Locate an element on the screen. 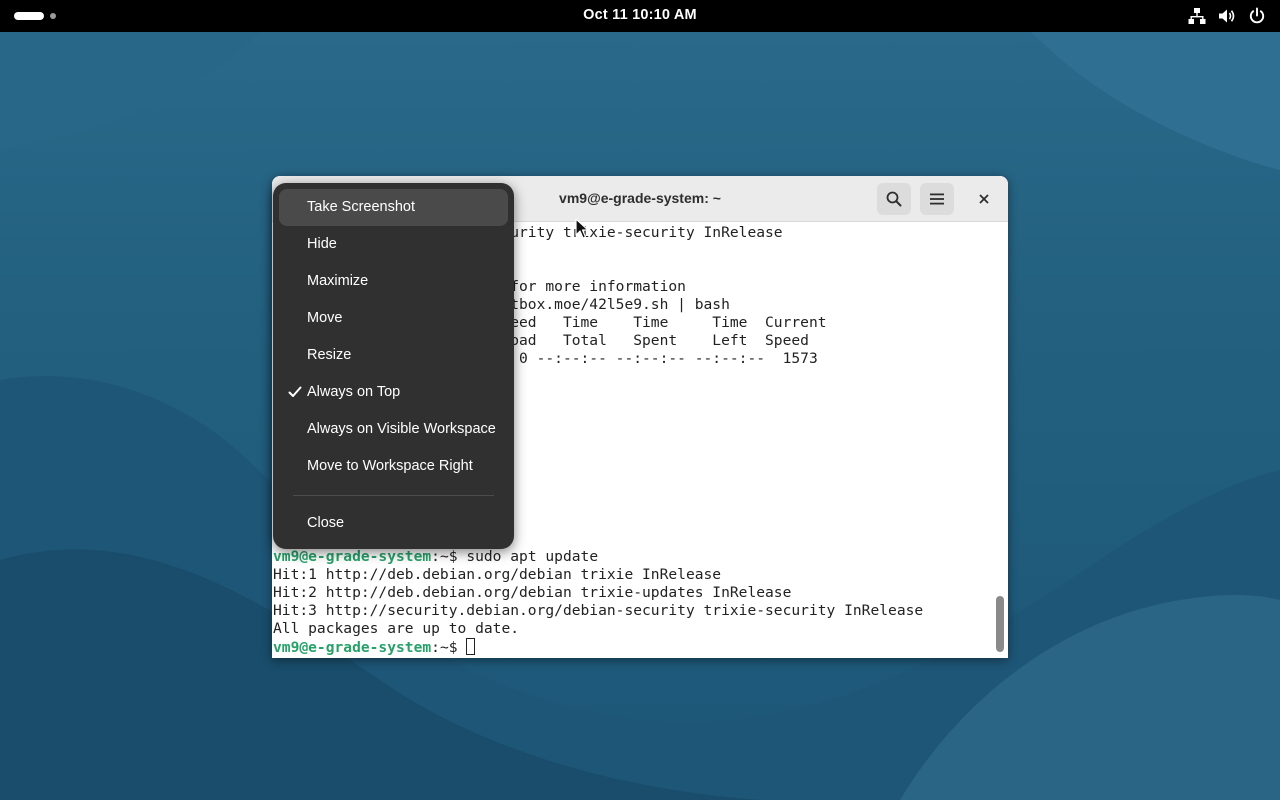 The image size is (1280, 800). final-prompt-line: vm9@e-grade-system:~$ is located at coordinates (374, 647).